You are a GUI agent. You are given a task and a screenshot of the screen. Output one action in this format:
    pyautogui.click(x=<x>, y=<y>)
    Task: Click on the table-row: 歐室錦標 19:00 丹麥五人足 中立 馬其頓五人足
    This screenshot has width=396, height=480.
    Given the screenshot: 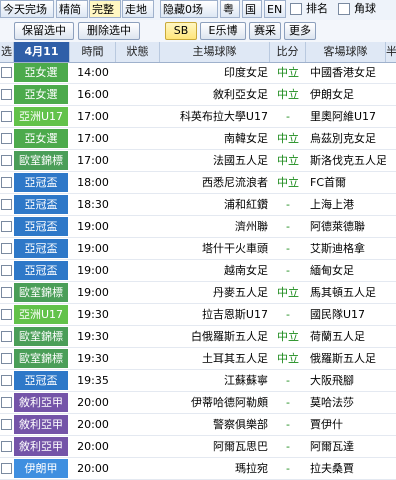 What is the action you would take?
    pyautogui.click(x=198, y=293)
    